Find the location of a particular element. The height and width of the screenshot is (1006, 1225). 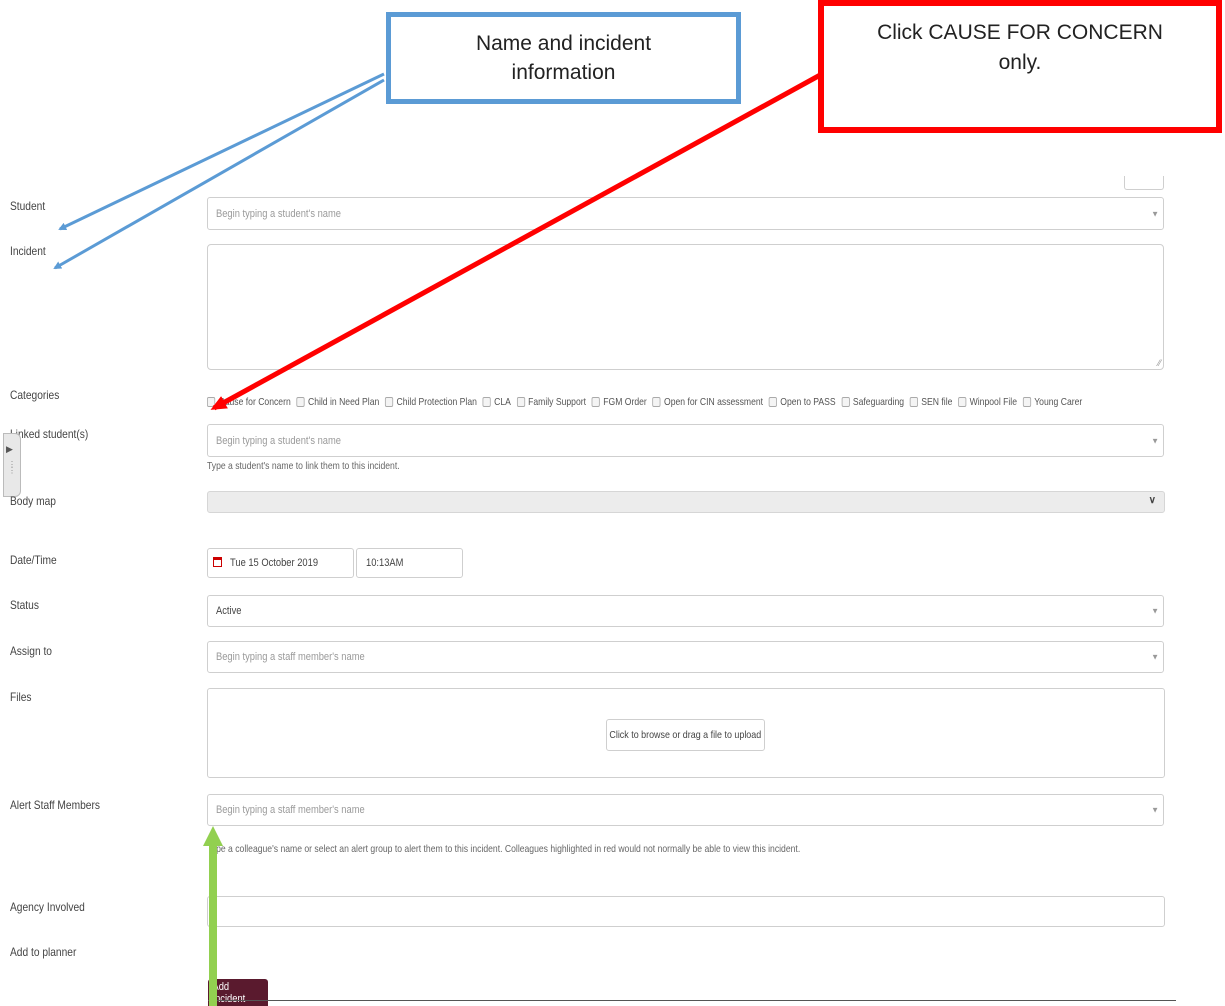

chevron-down-icon: ∨ is located at coordinates (1152, 500).